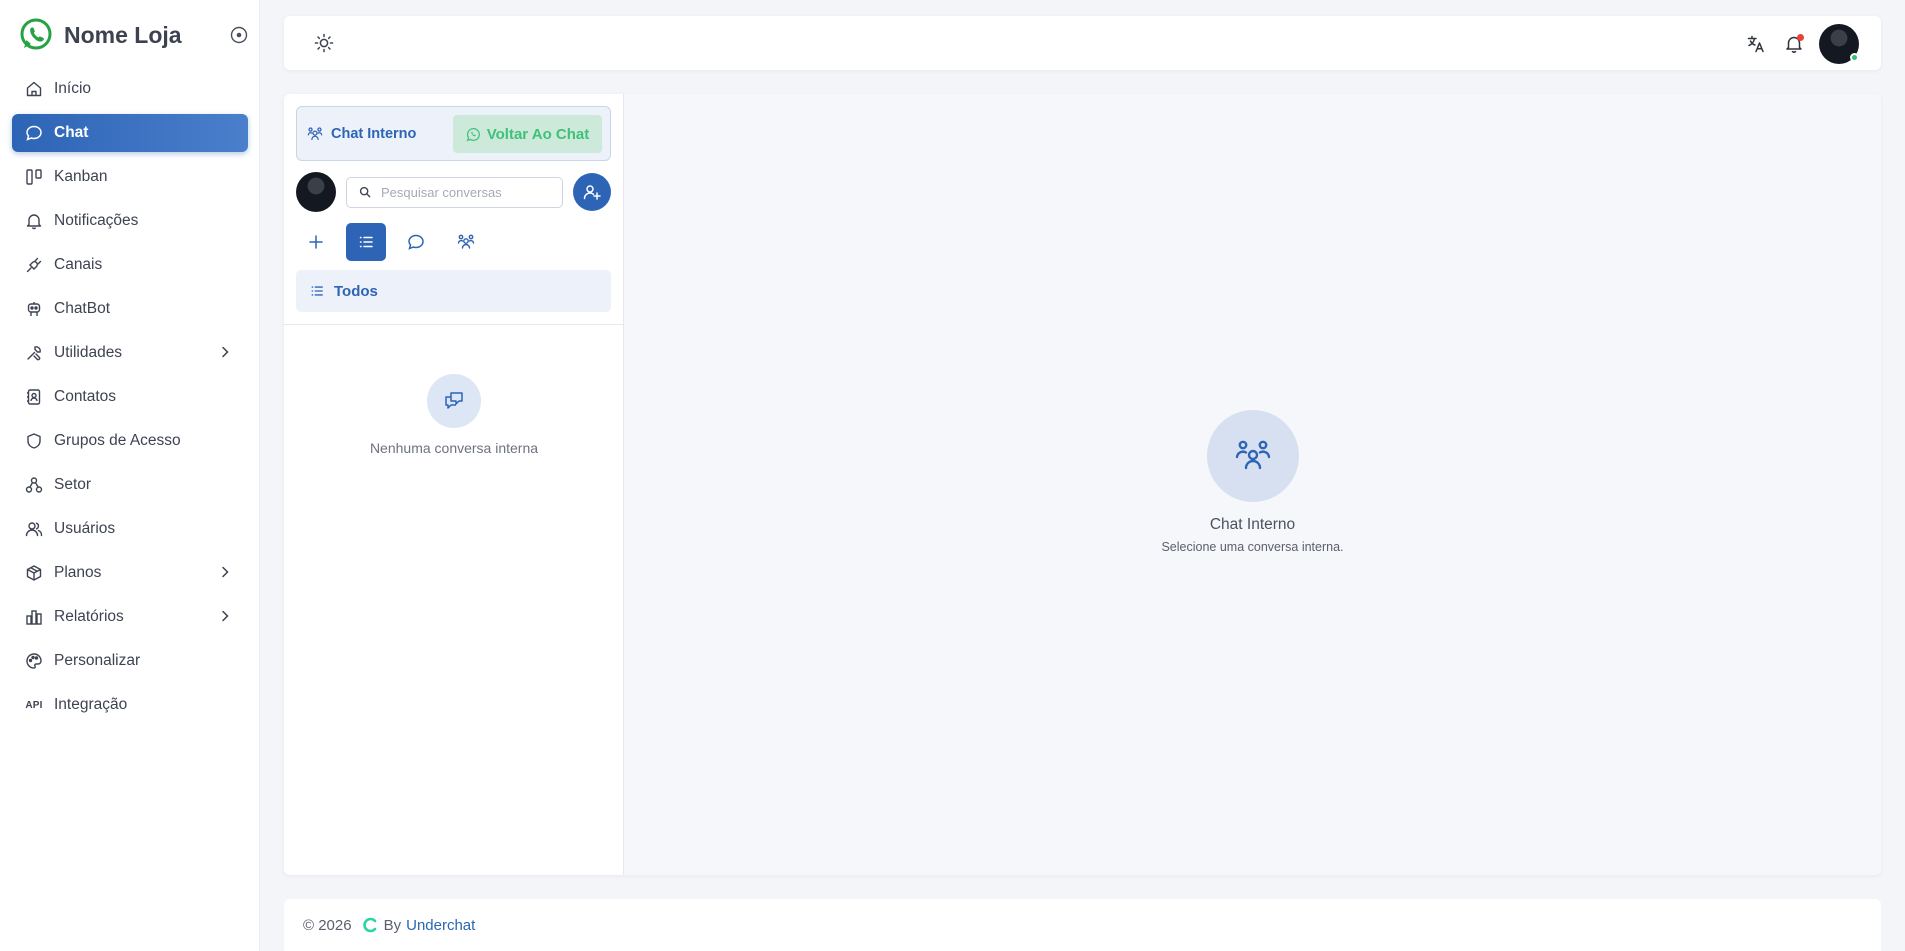 This screenshot has height=951, width=1905. What do you see at coordinates (130, 133) in the screenshot?
I see `sidebar-item-chat: Chat` at bounding box center [130, 133].